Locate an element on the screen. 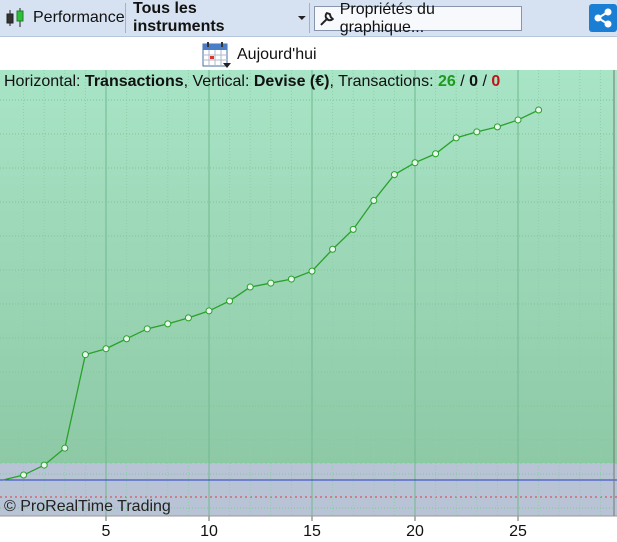  today-button: Aujourd'hui is located at coordinates (259, 55).